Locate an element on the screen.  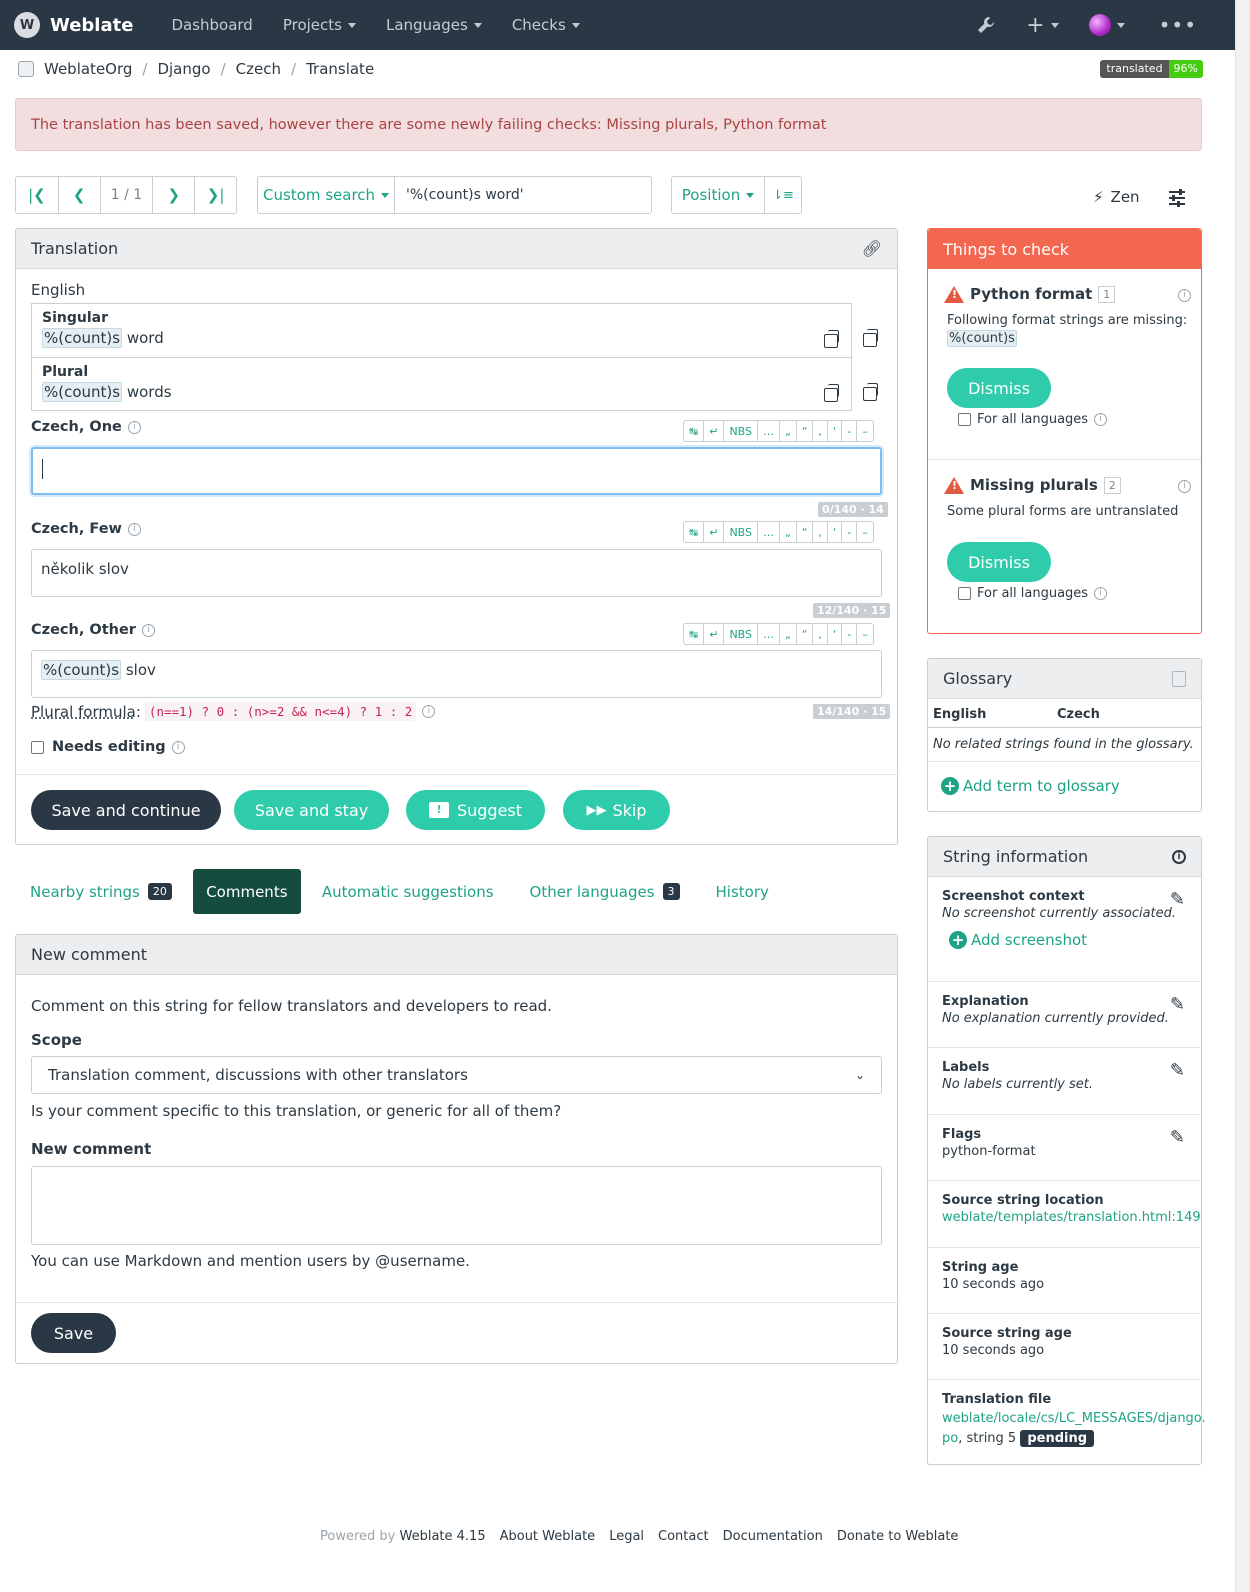
sort-direction-button: ⇂≡ is located at coordinates (783, 195).